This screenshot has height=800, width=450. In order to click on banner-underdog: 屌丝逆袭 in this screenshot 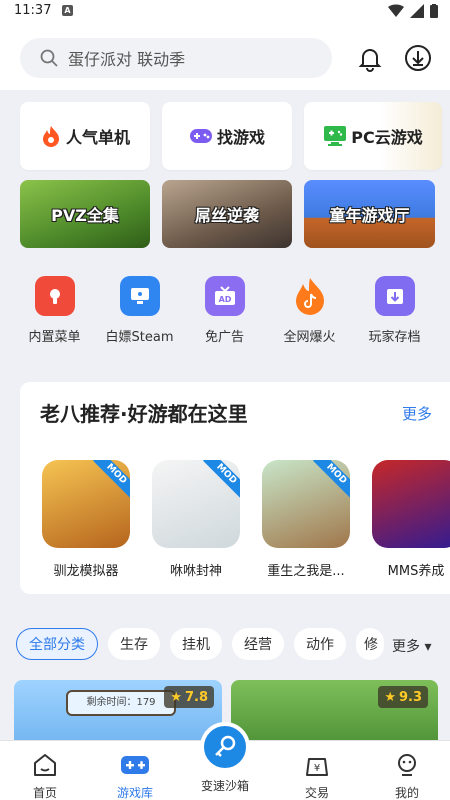, I will do `click(227, 214)`.